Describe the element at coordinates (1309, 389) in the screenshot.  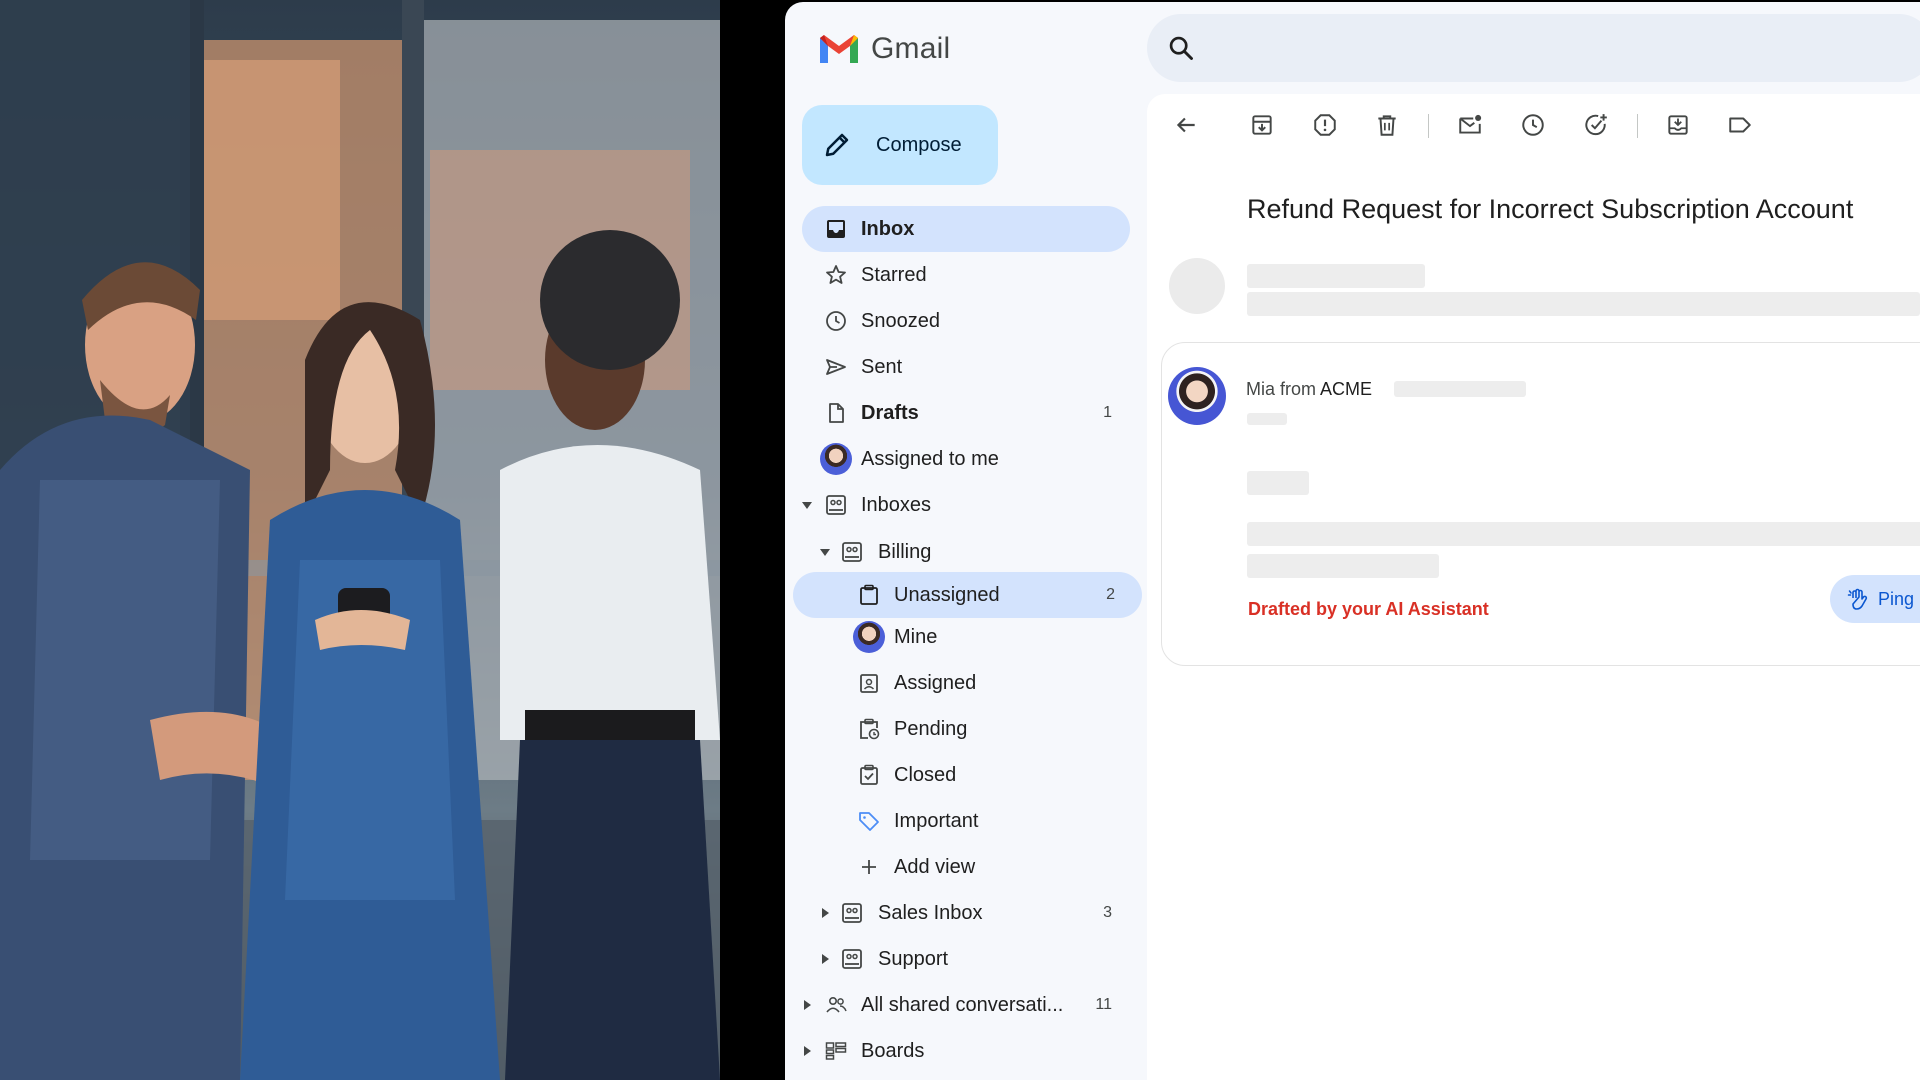
I see `sender-name: Mia from ACME` at that location.